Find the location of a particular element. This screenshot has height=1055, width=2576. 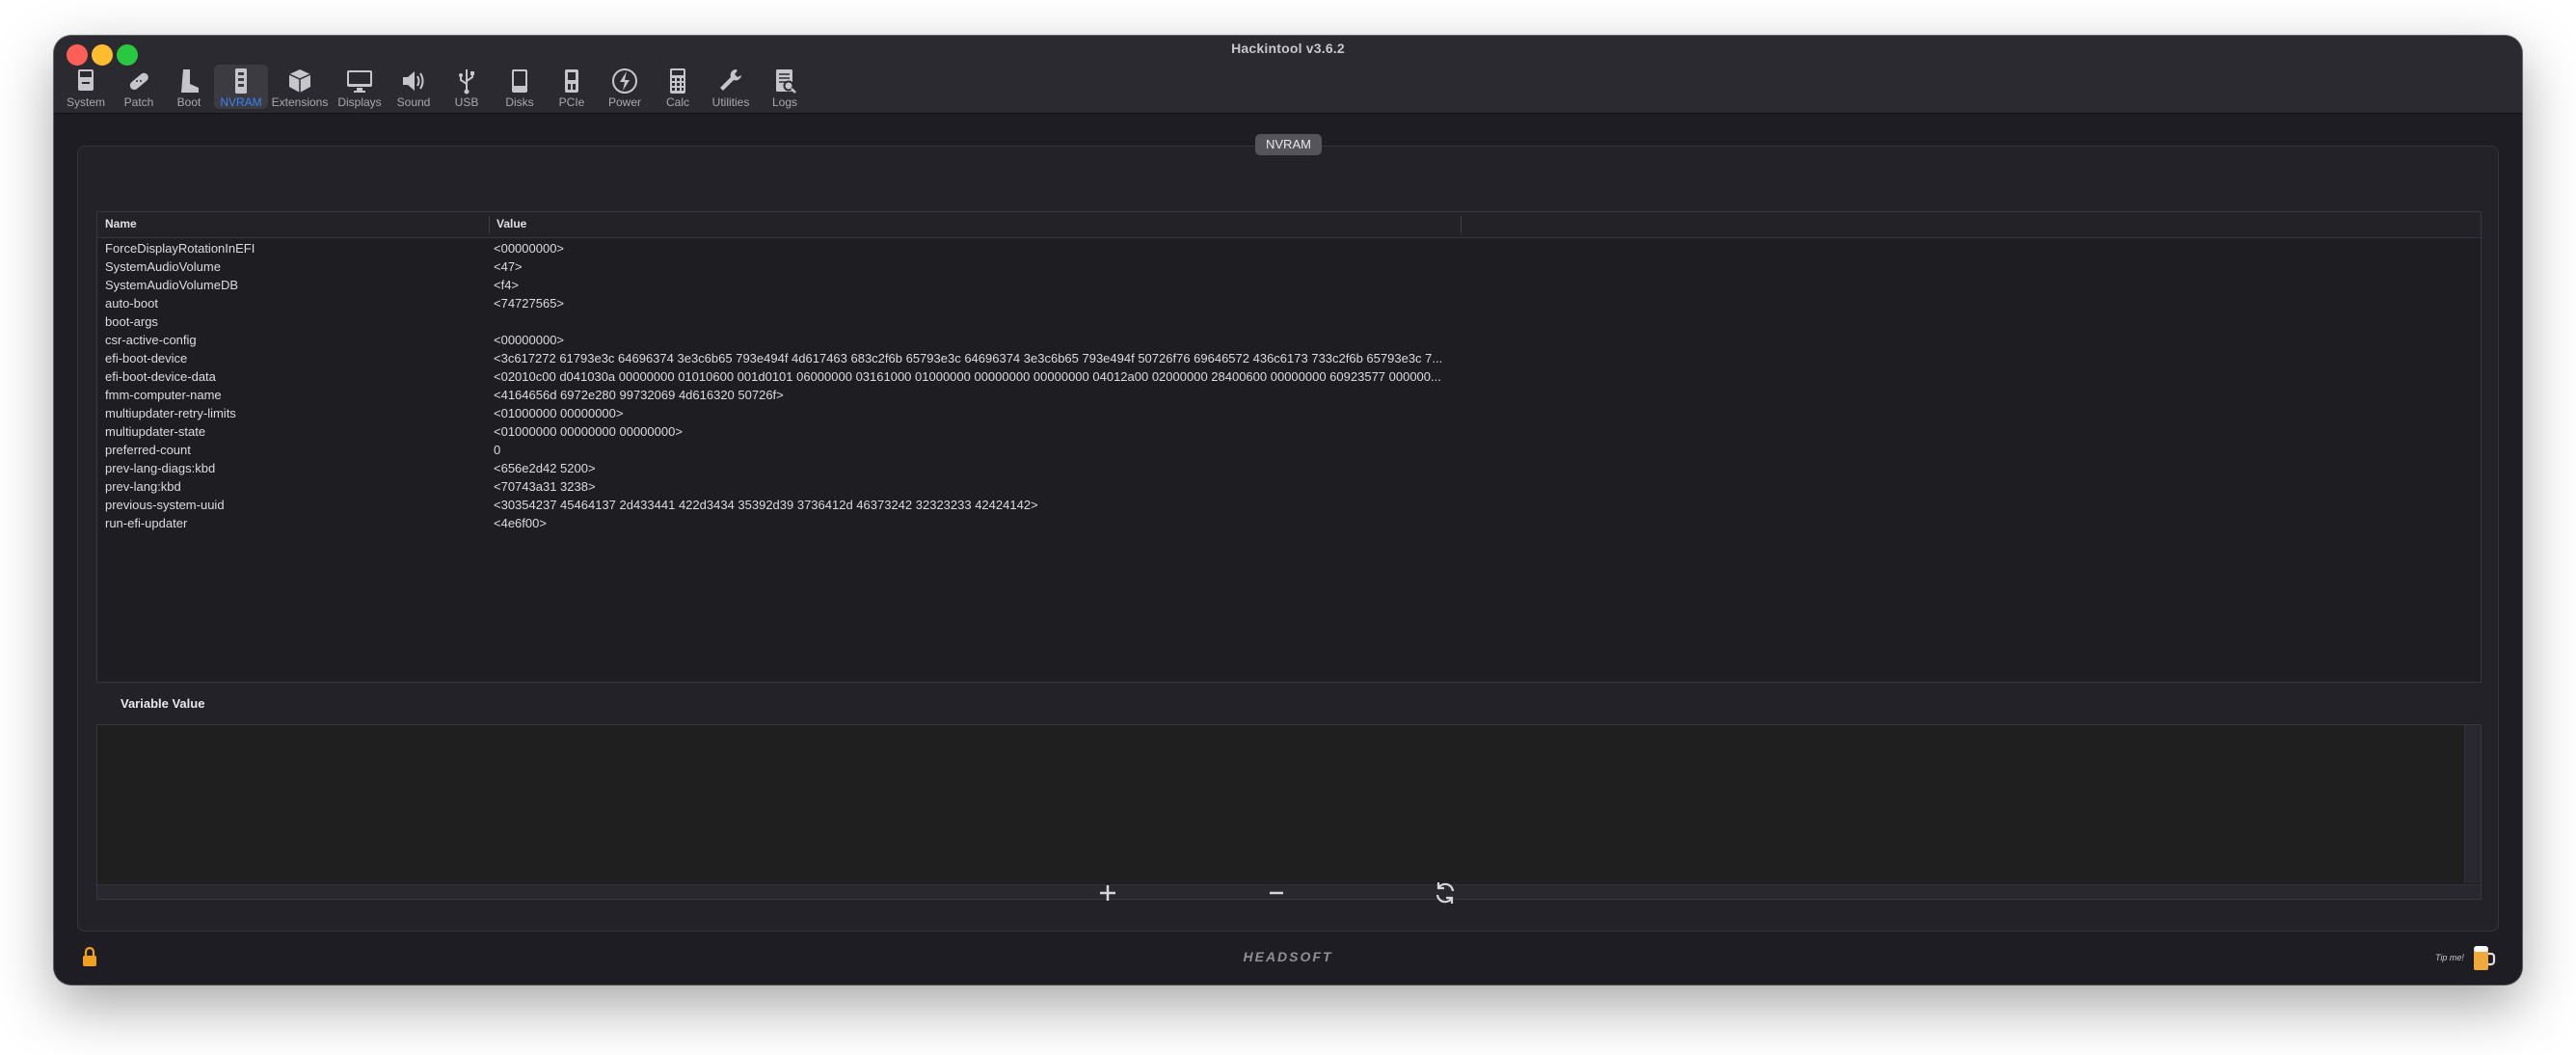

toolbar-pcie: PCIe is located at coordinates (572, 87).